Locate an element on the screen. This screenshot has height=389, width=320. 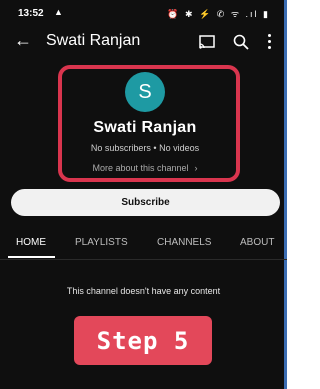
tab-about: ABOUT is located at coordinates (257, 242).